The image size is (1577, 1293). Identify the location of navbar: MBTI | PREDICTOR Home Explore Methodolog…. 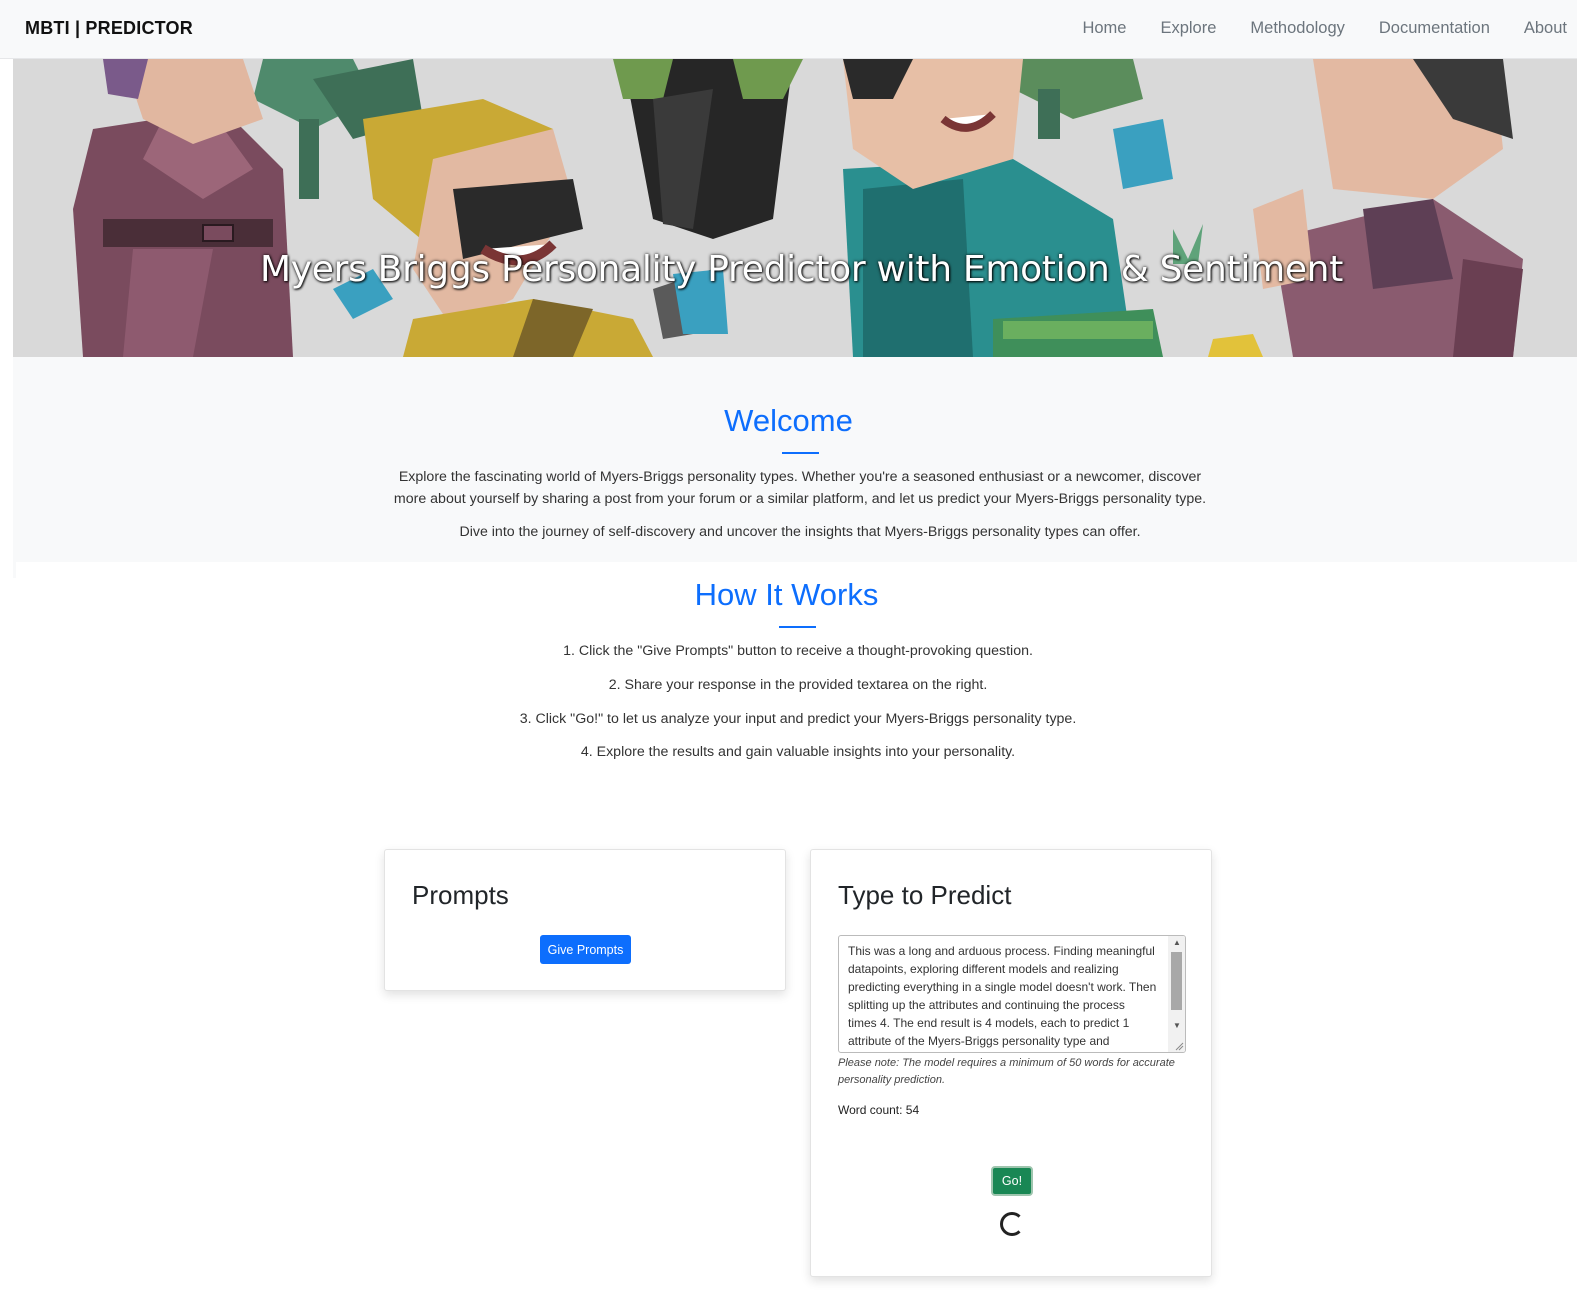
(788, 29).